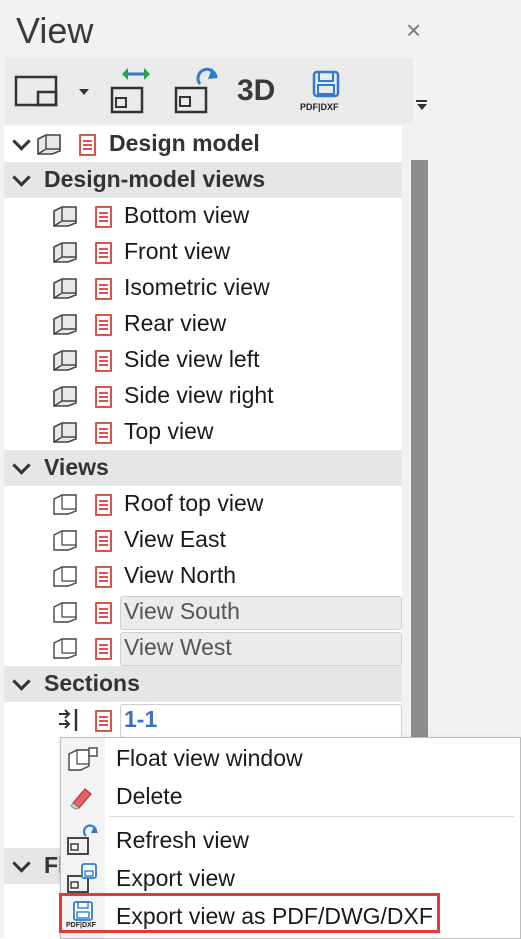  I want to click on tree-item-label: Front view, so click(177, 251).